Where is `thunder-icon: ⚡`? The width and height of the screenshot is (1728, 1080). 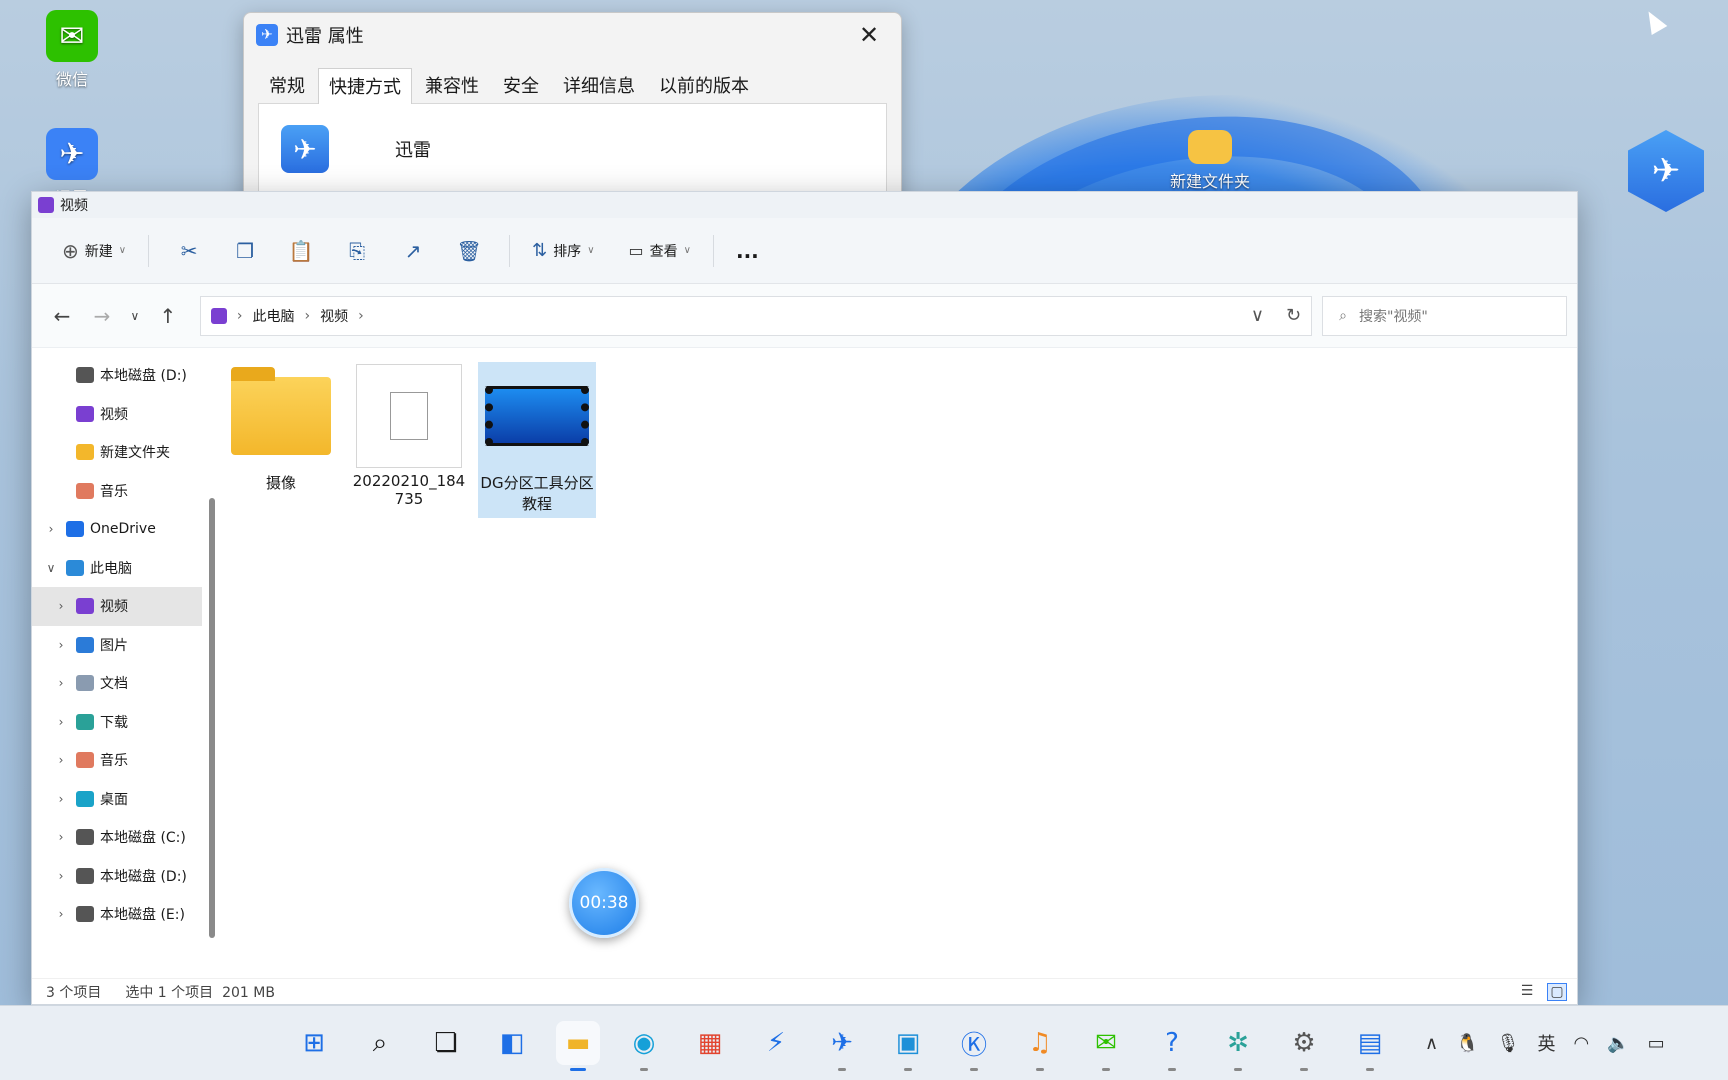 thunder-icon: ⚡ is located at coordinates (776, 1043).